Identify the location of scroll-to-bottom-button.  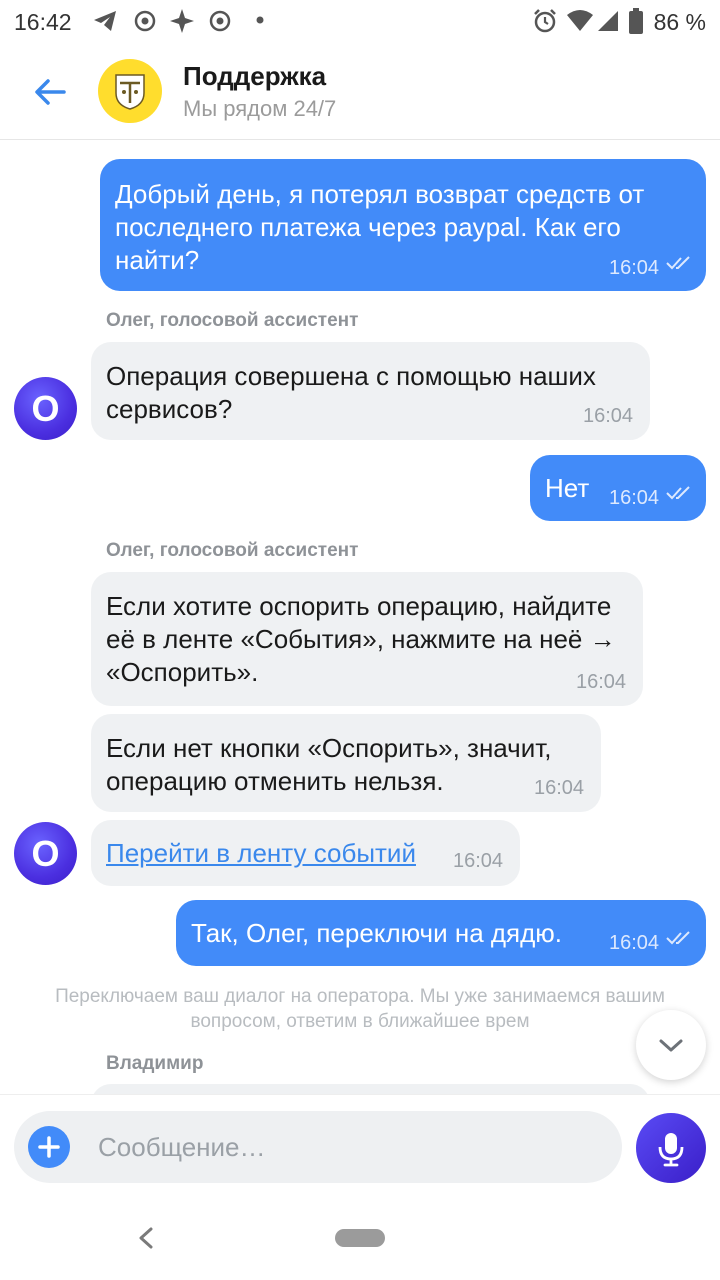
(671, 1045).